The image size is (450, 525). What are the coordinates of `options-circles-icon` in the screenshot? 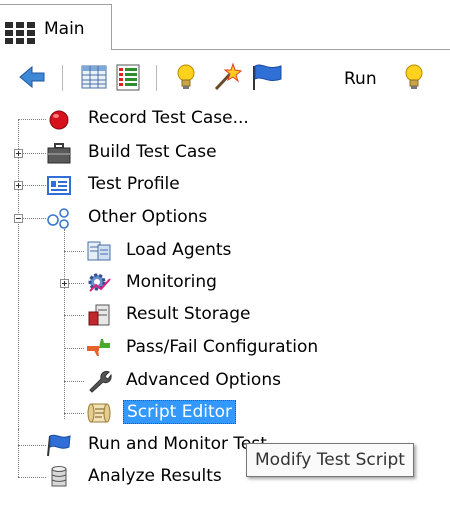 It's located at (58, 218).